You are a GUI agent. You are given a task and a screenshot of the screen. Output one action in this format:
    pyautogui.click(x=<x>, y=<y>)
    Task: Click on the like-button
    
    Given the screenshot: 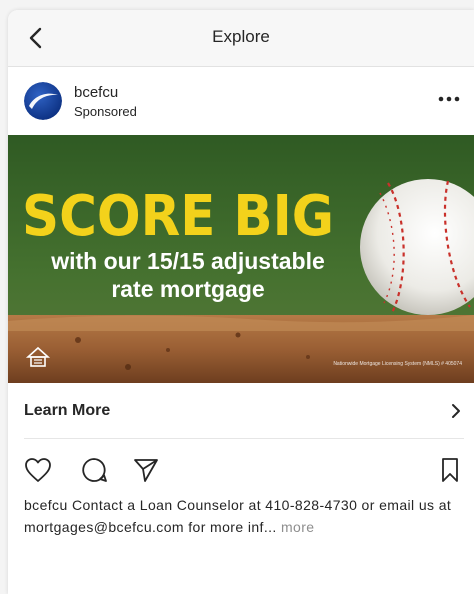 What is the action you would take?
    pyautogui.click(x=38, y=470)
    